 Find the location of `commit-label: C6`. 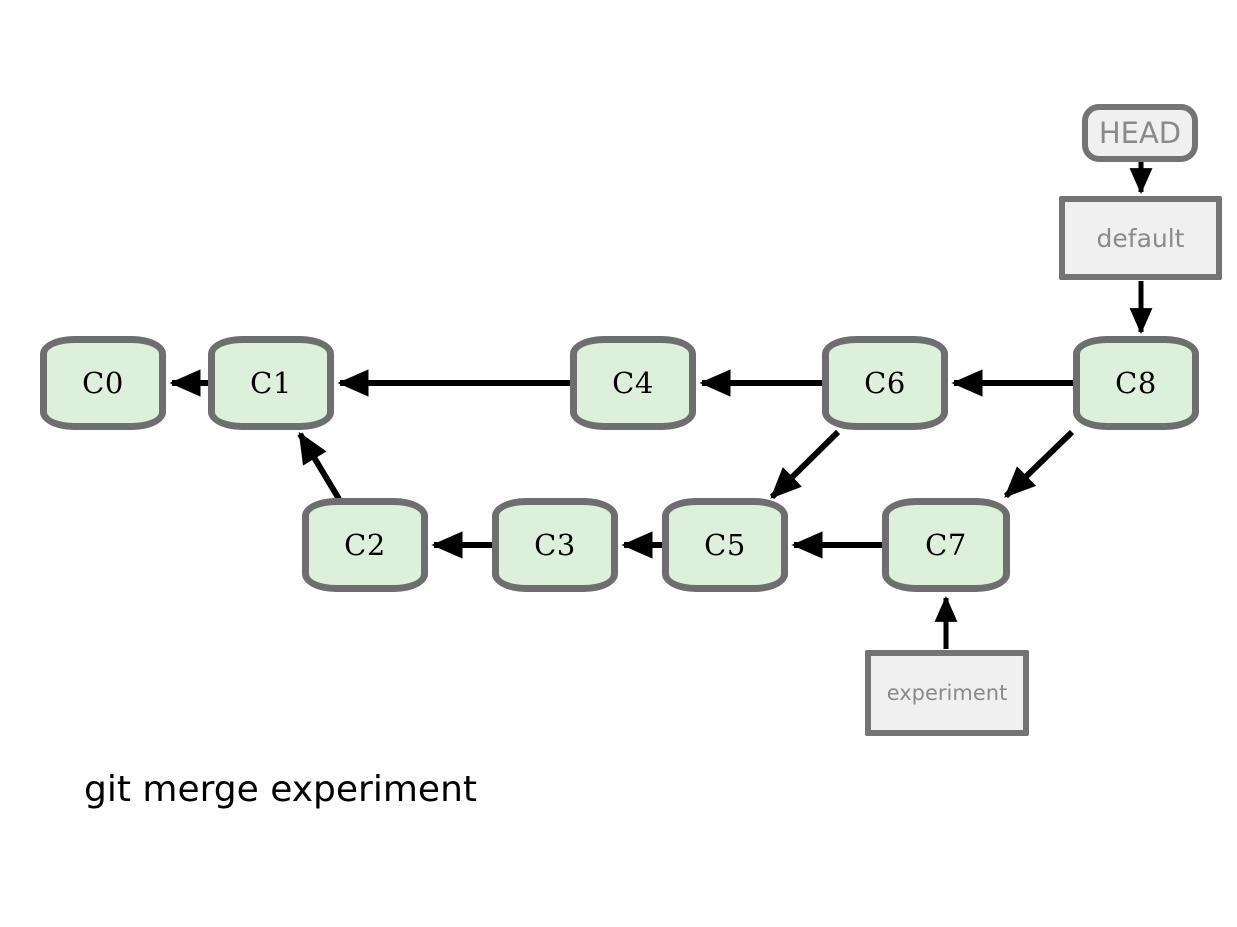

commit-label: C6 is located at coordinates (885, 382).